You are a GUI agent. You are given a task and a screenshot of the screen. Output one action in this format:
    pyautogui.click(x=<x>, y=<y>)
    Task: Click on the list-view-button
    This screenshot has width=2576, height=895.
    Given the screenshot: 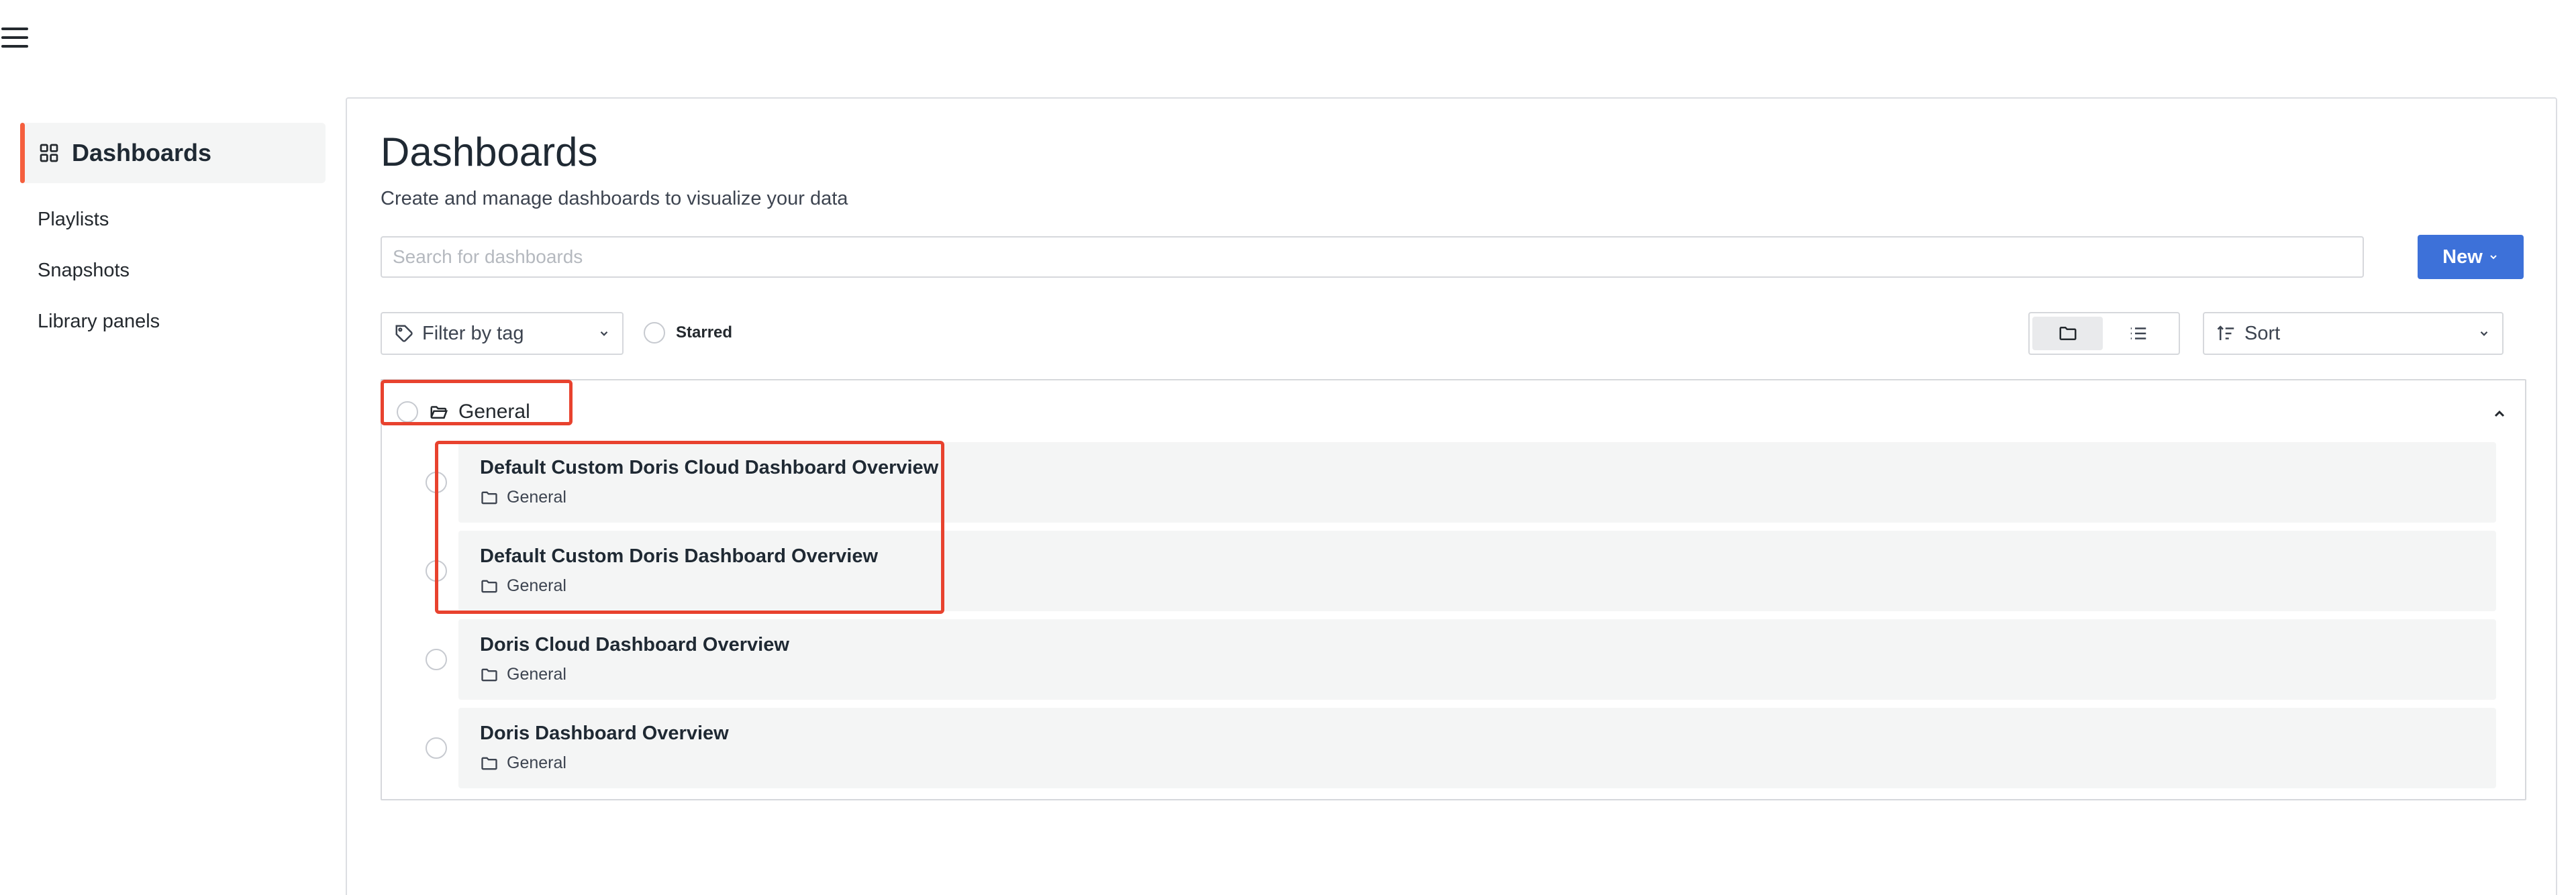 What is the action you would take?
    pyautogui.click(x=2138, y=333)
    